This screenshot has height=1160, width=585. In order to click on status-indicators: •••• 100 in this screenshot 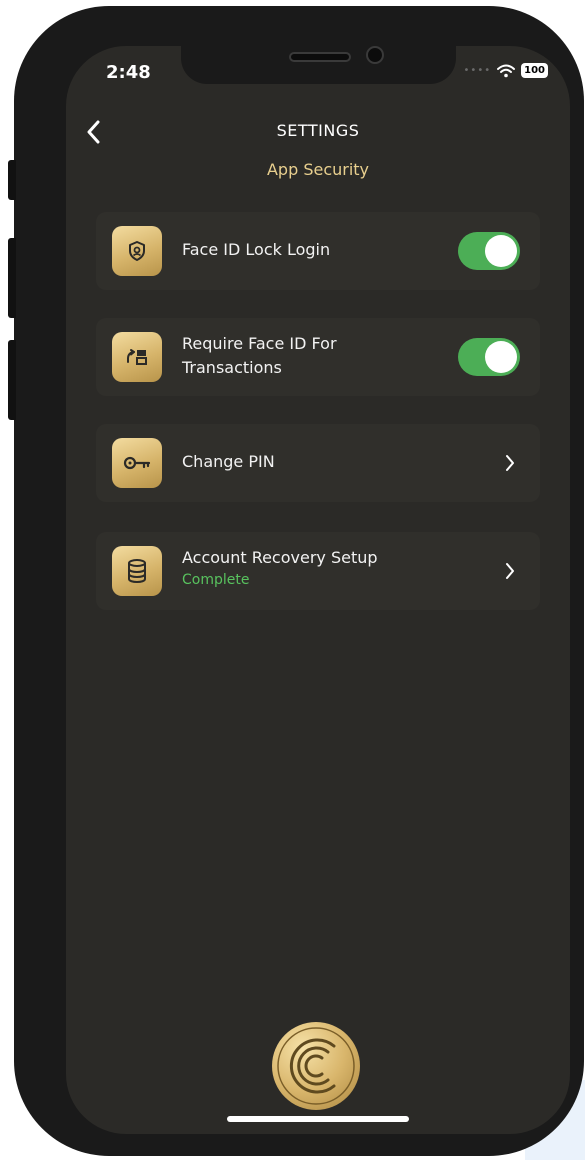, I will do `click(506, 70)`.